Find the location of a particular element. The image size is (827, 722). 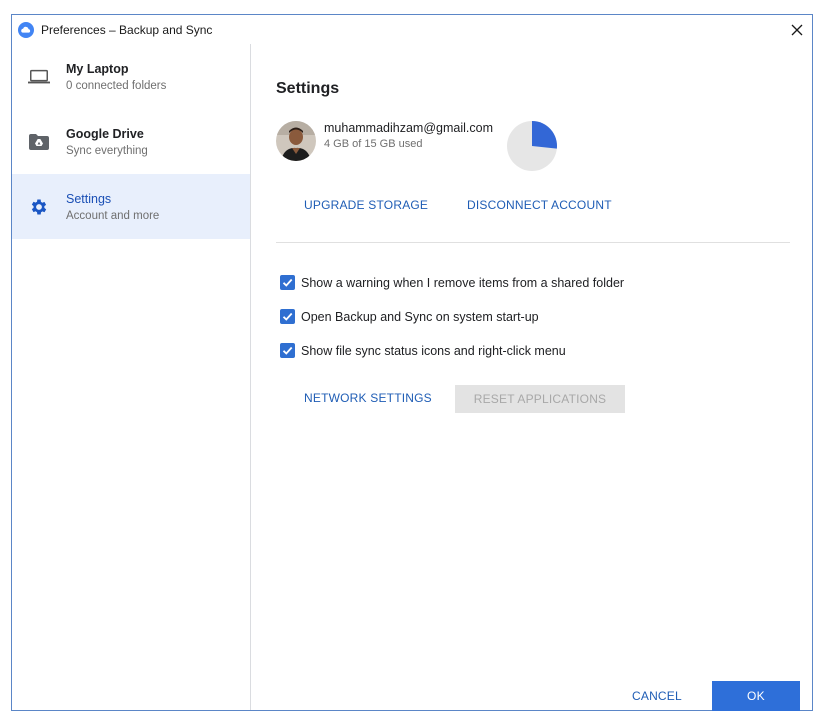

reset-applications-button: RESET APPLICATIONS is located at coordinates (540, 399).